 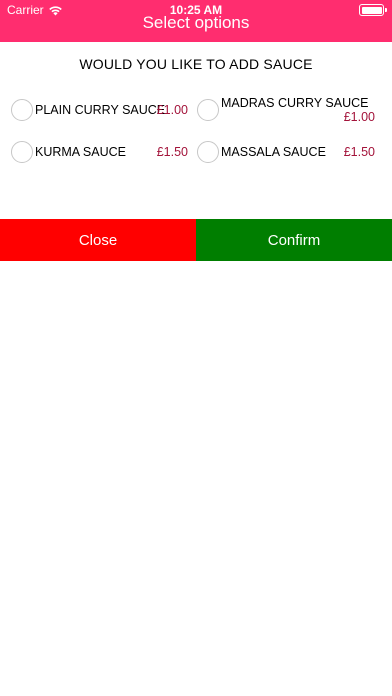 What do you see at coordinates (295, 103) in the screenshot?
I see `option-label: MADRAS CURRY SAUCE` at bounding box center [295, 103].